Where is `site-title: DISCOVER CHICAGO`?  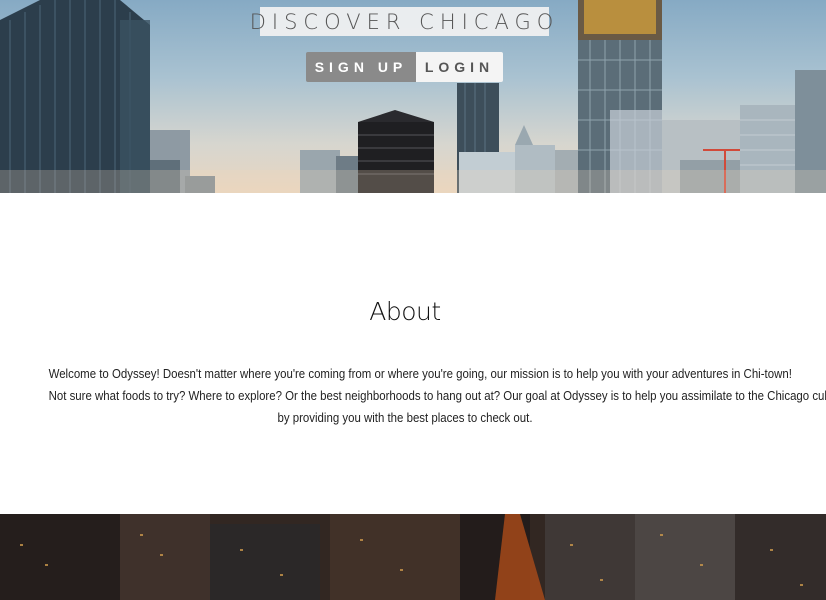
site-title: DISCOVER CHICAGO is located at coordinates (401, 21).